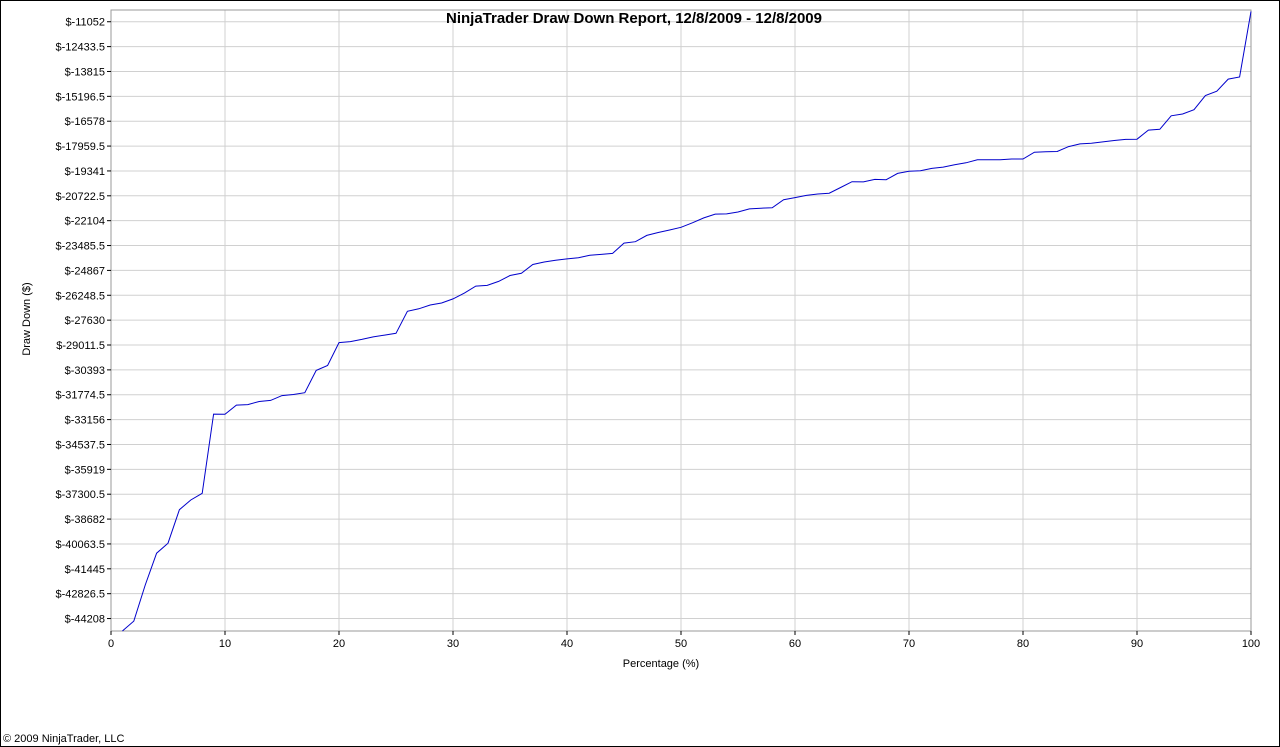  I want to click on y-tick-label: $-16578, so click(85, 122).